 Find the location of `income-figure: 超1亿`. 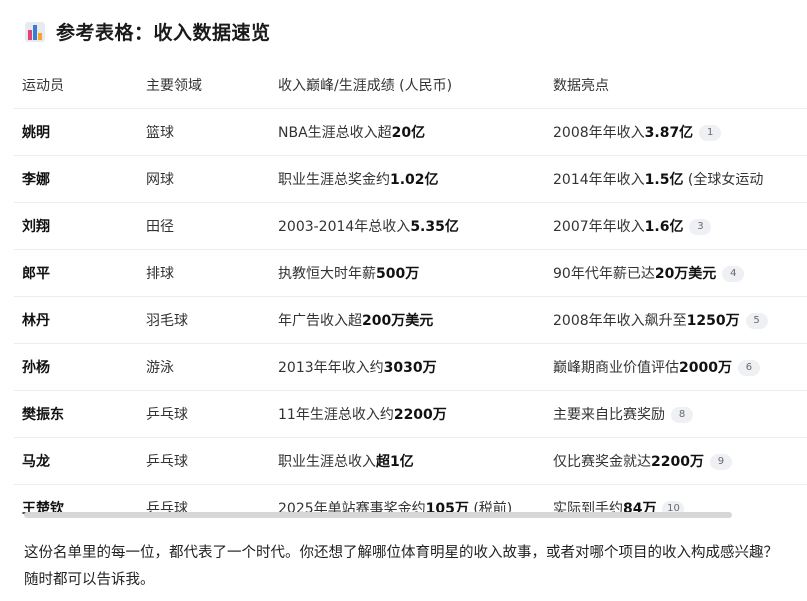

income-figure: 超1亿 is located at coordinates (395, 462).